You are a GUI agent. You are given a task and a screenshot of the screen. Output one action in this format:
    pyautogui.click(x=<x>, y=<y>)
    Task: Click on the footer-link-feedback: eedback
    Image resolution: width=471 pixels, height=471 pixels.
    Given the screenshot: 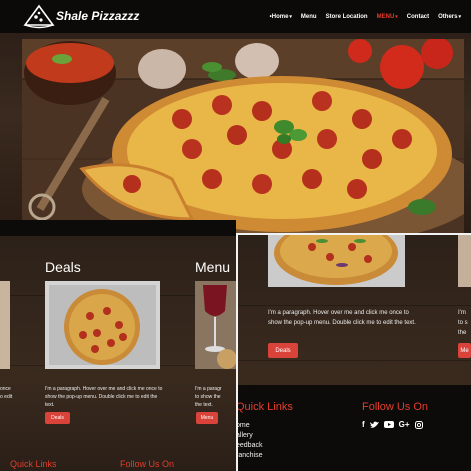 What is the action you would take?
    pyautogui.click(x=249, y=446)
    